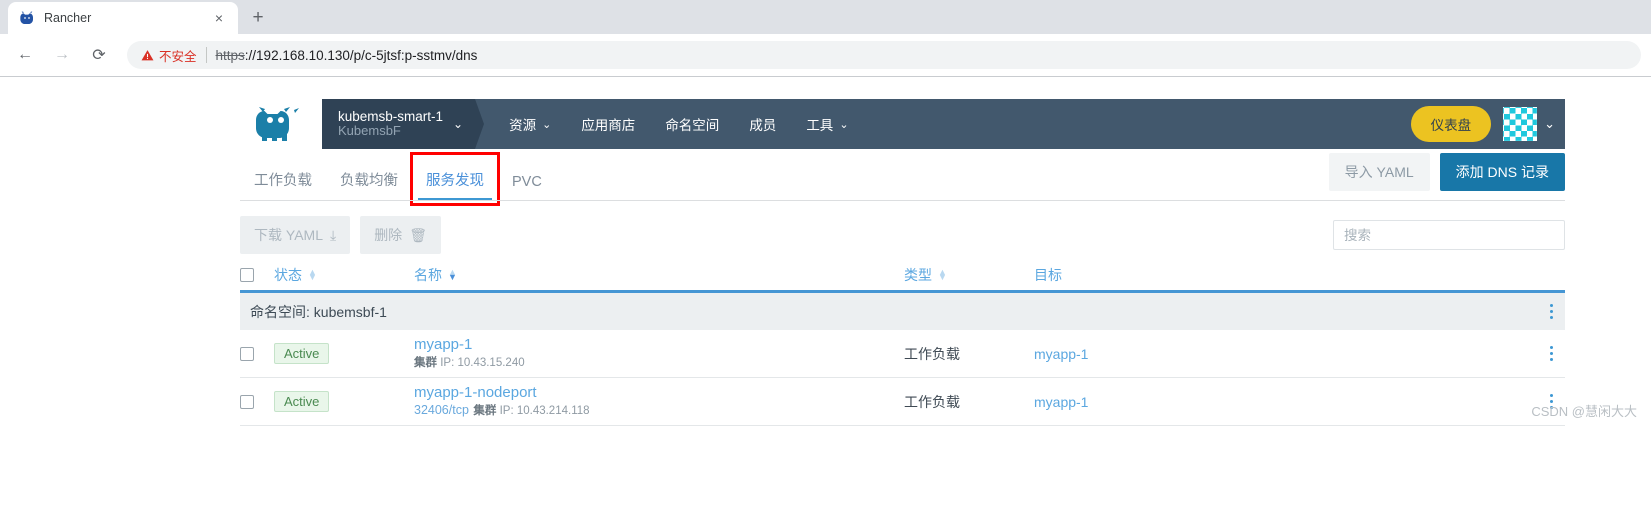 Image resolution: width=1651 pixels, height=506 pixels. What do you see at coordinates (902, 200) in the screenshot?
I see `tabs-underline` at bounding box center [902, 200].